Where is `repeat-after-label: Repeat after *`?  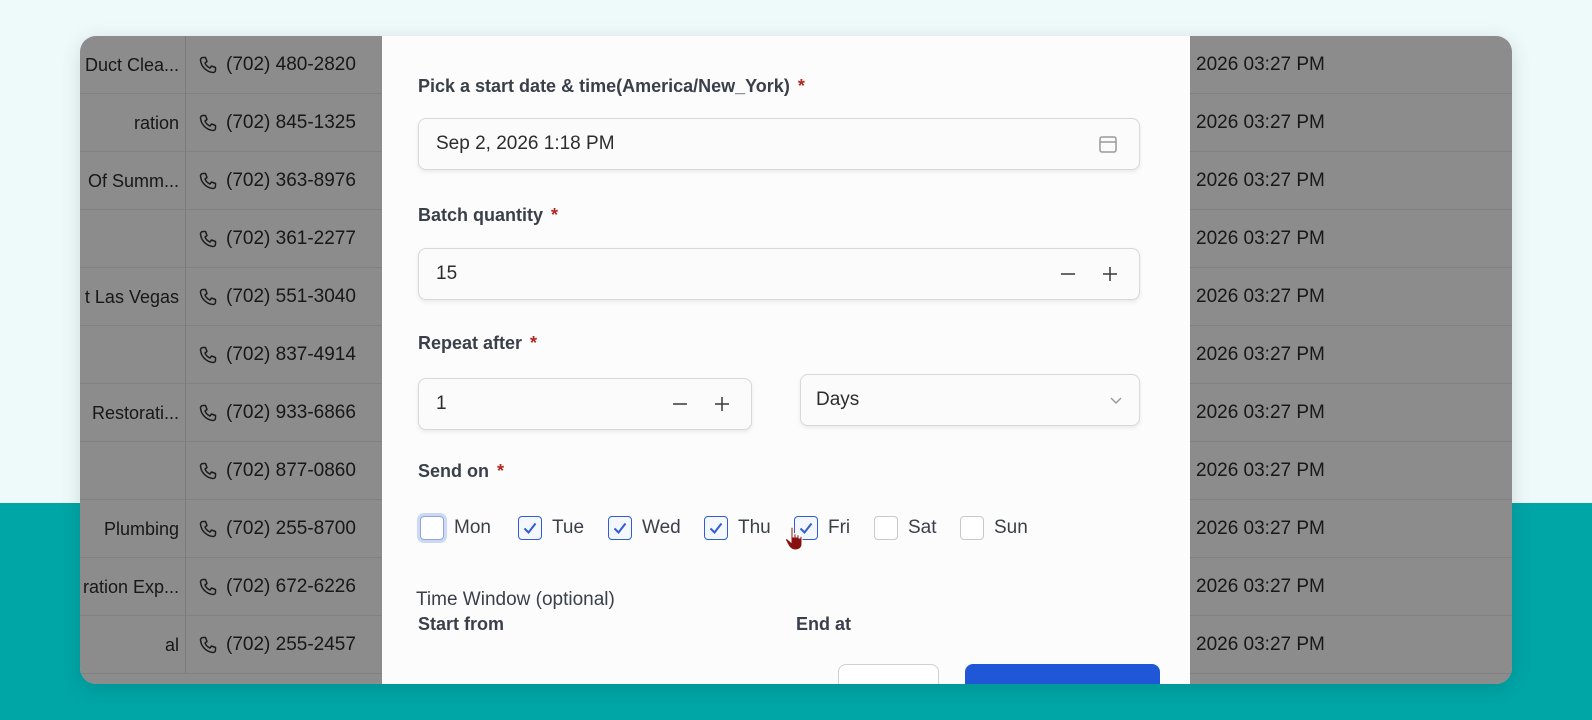 repeat-after-label: Repeat after * is located at coordinates (477, 343).